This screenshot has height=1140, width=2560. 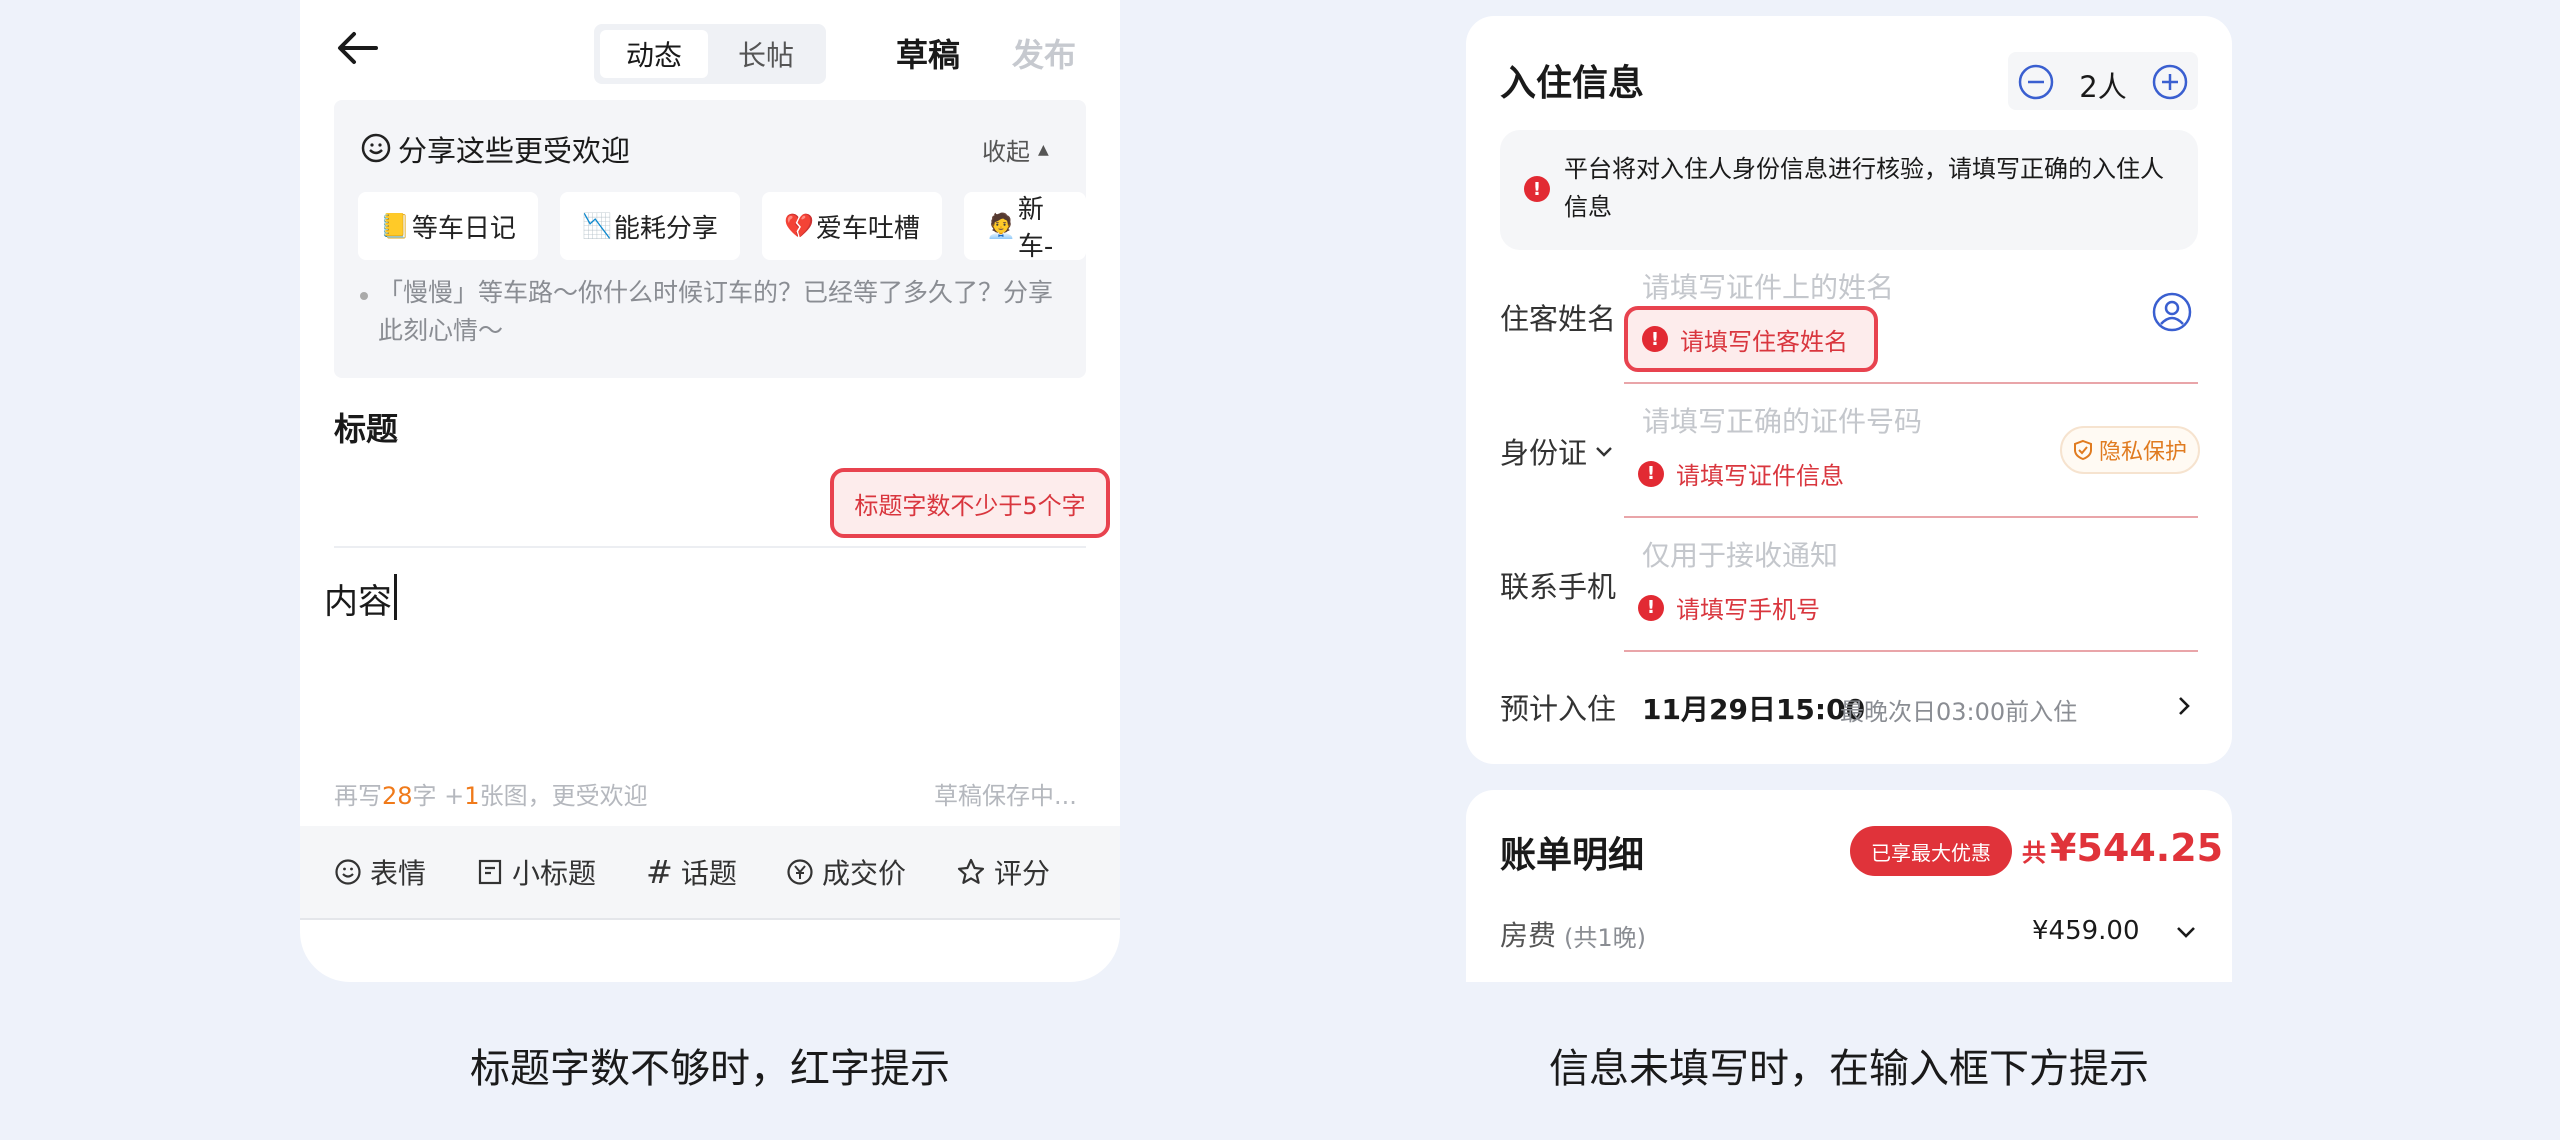 What do you see at coordinates (1849, 1069) in the screenshot?
I see `right-caption: 信息未填写时，在输入框下方提示` at bounding box center [1849, 1069].